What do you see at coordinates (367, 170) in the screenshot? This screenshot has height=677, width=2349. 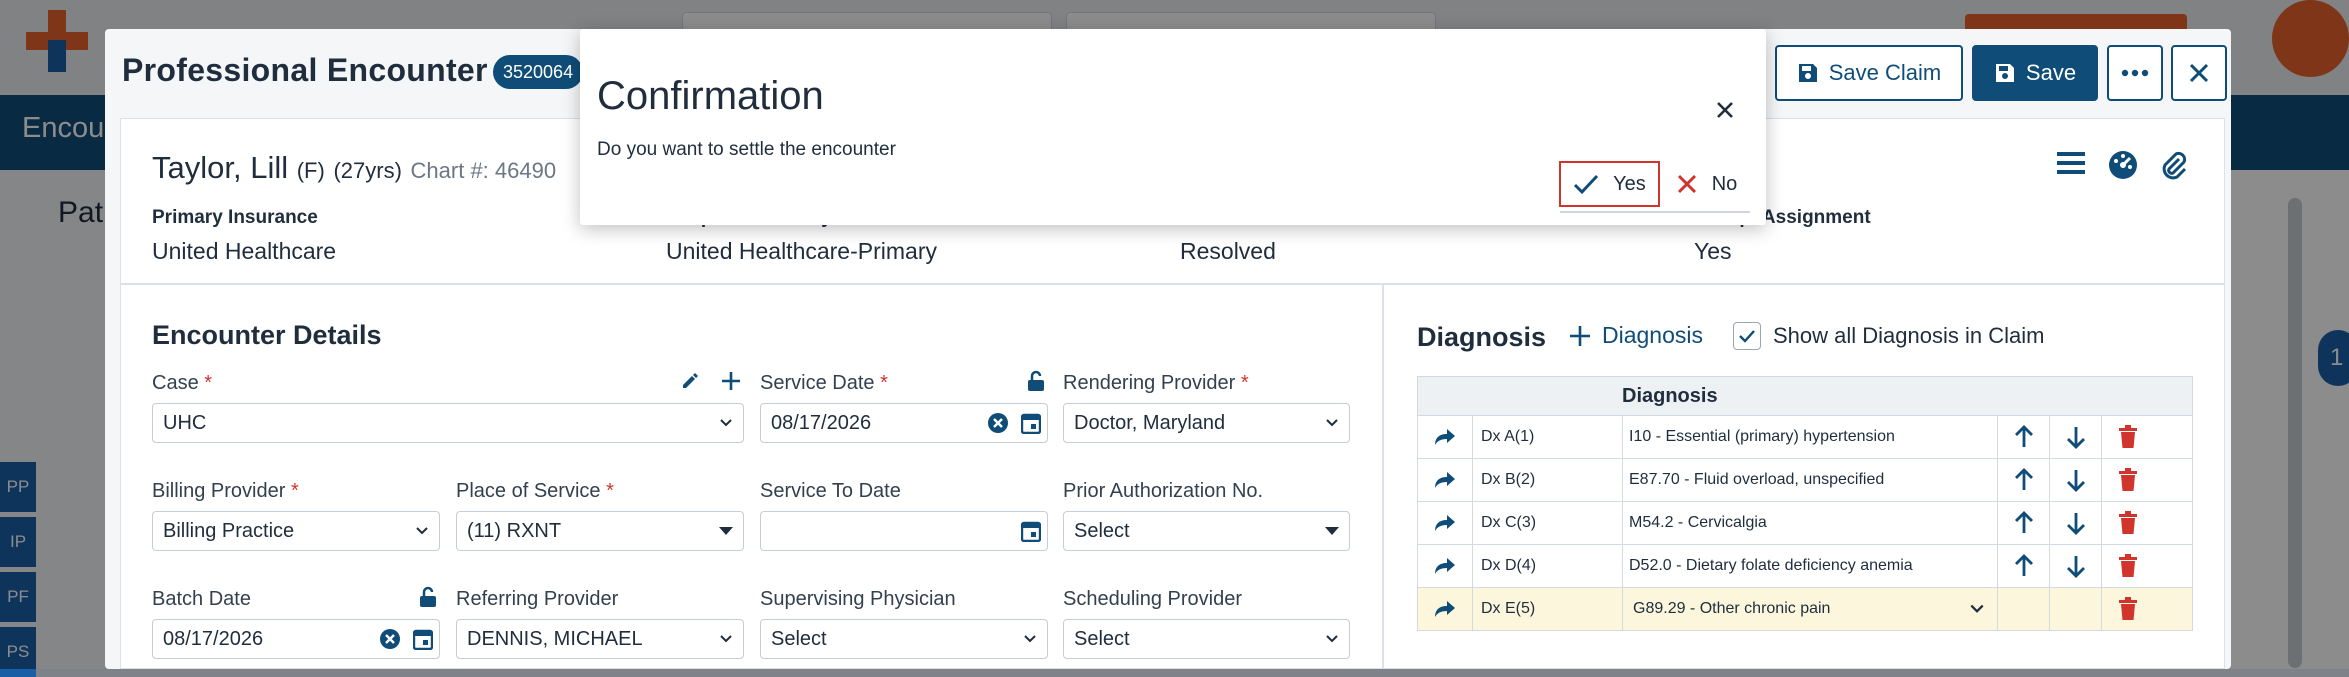 I see `patient-age: (27yrs)` at bounding box center [367, 170].